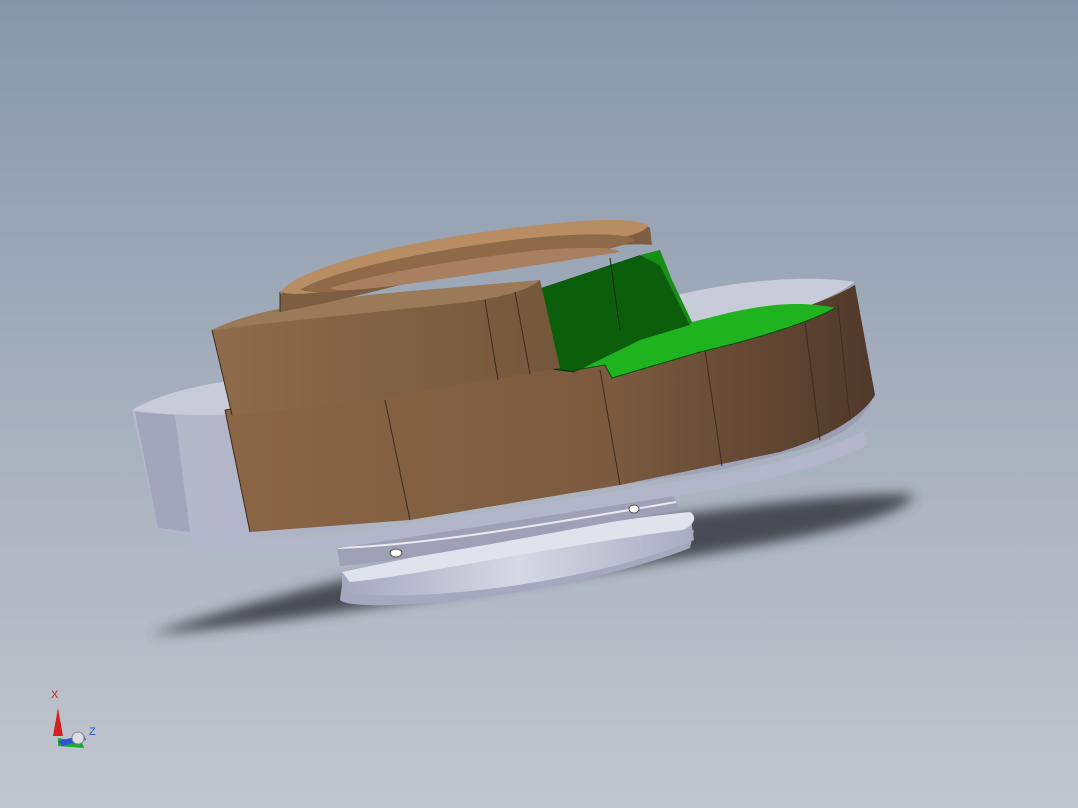 The height and width of the screenshot is (808, 1078). Describe the element at coordinates (55, 695) in the screenshot. I see `axis-x-label: X` at that location.